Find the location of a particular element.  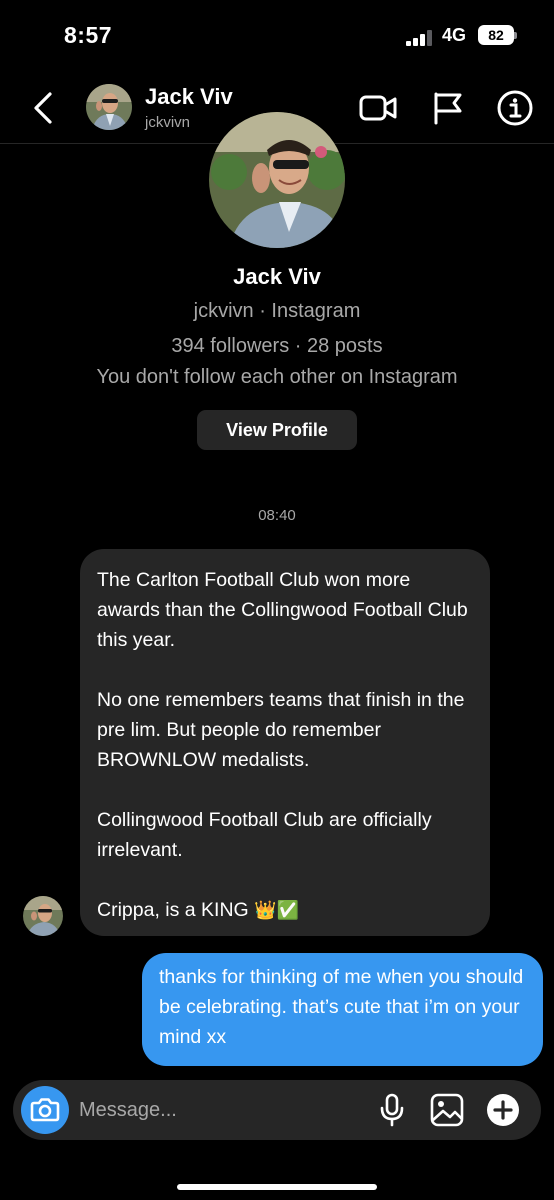

signal-strength-icon is located at coordinates (419, 38).